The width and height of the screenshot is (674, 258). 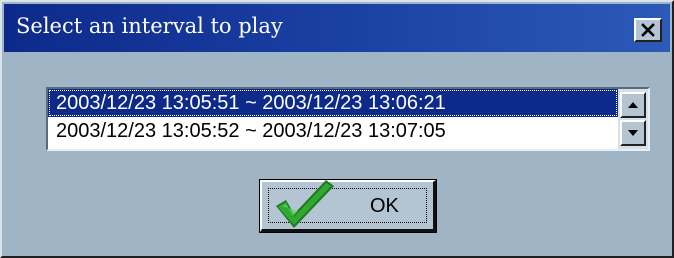 I want to click on ok-label: OK, so click(x=384, y=206).